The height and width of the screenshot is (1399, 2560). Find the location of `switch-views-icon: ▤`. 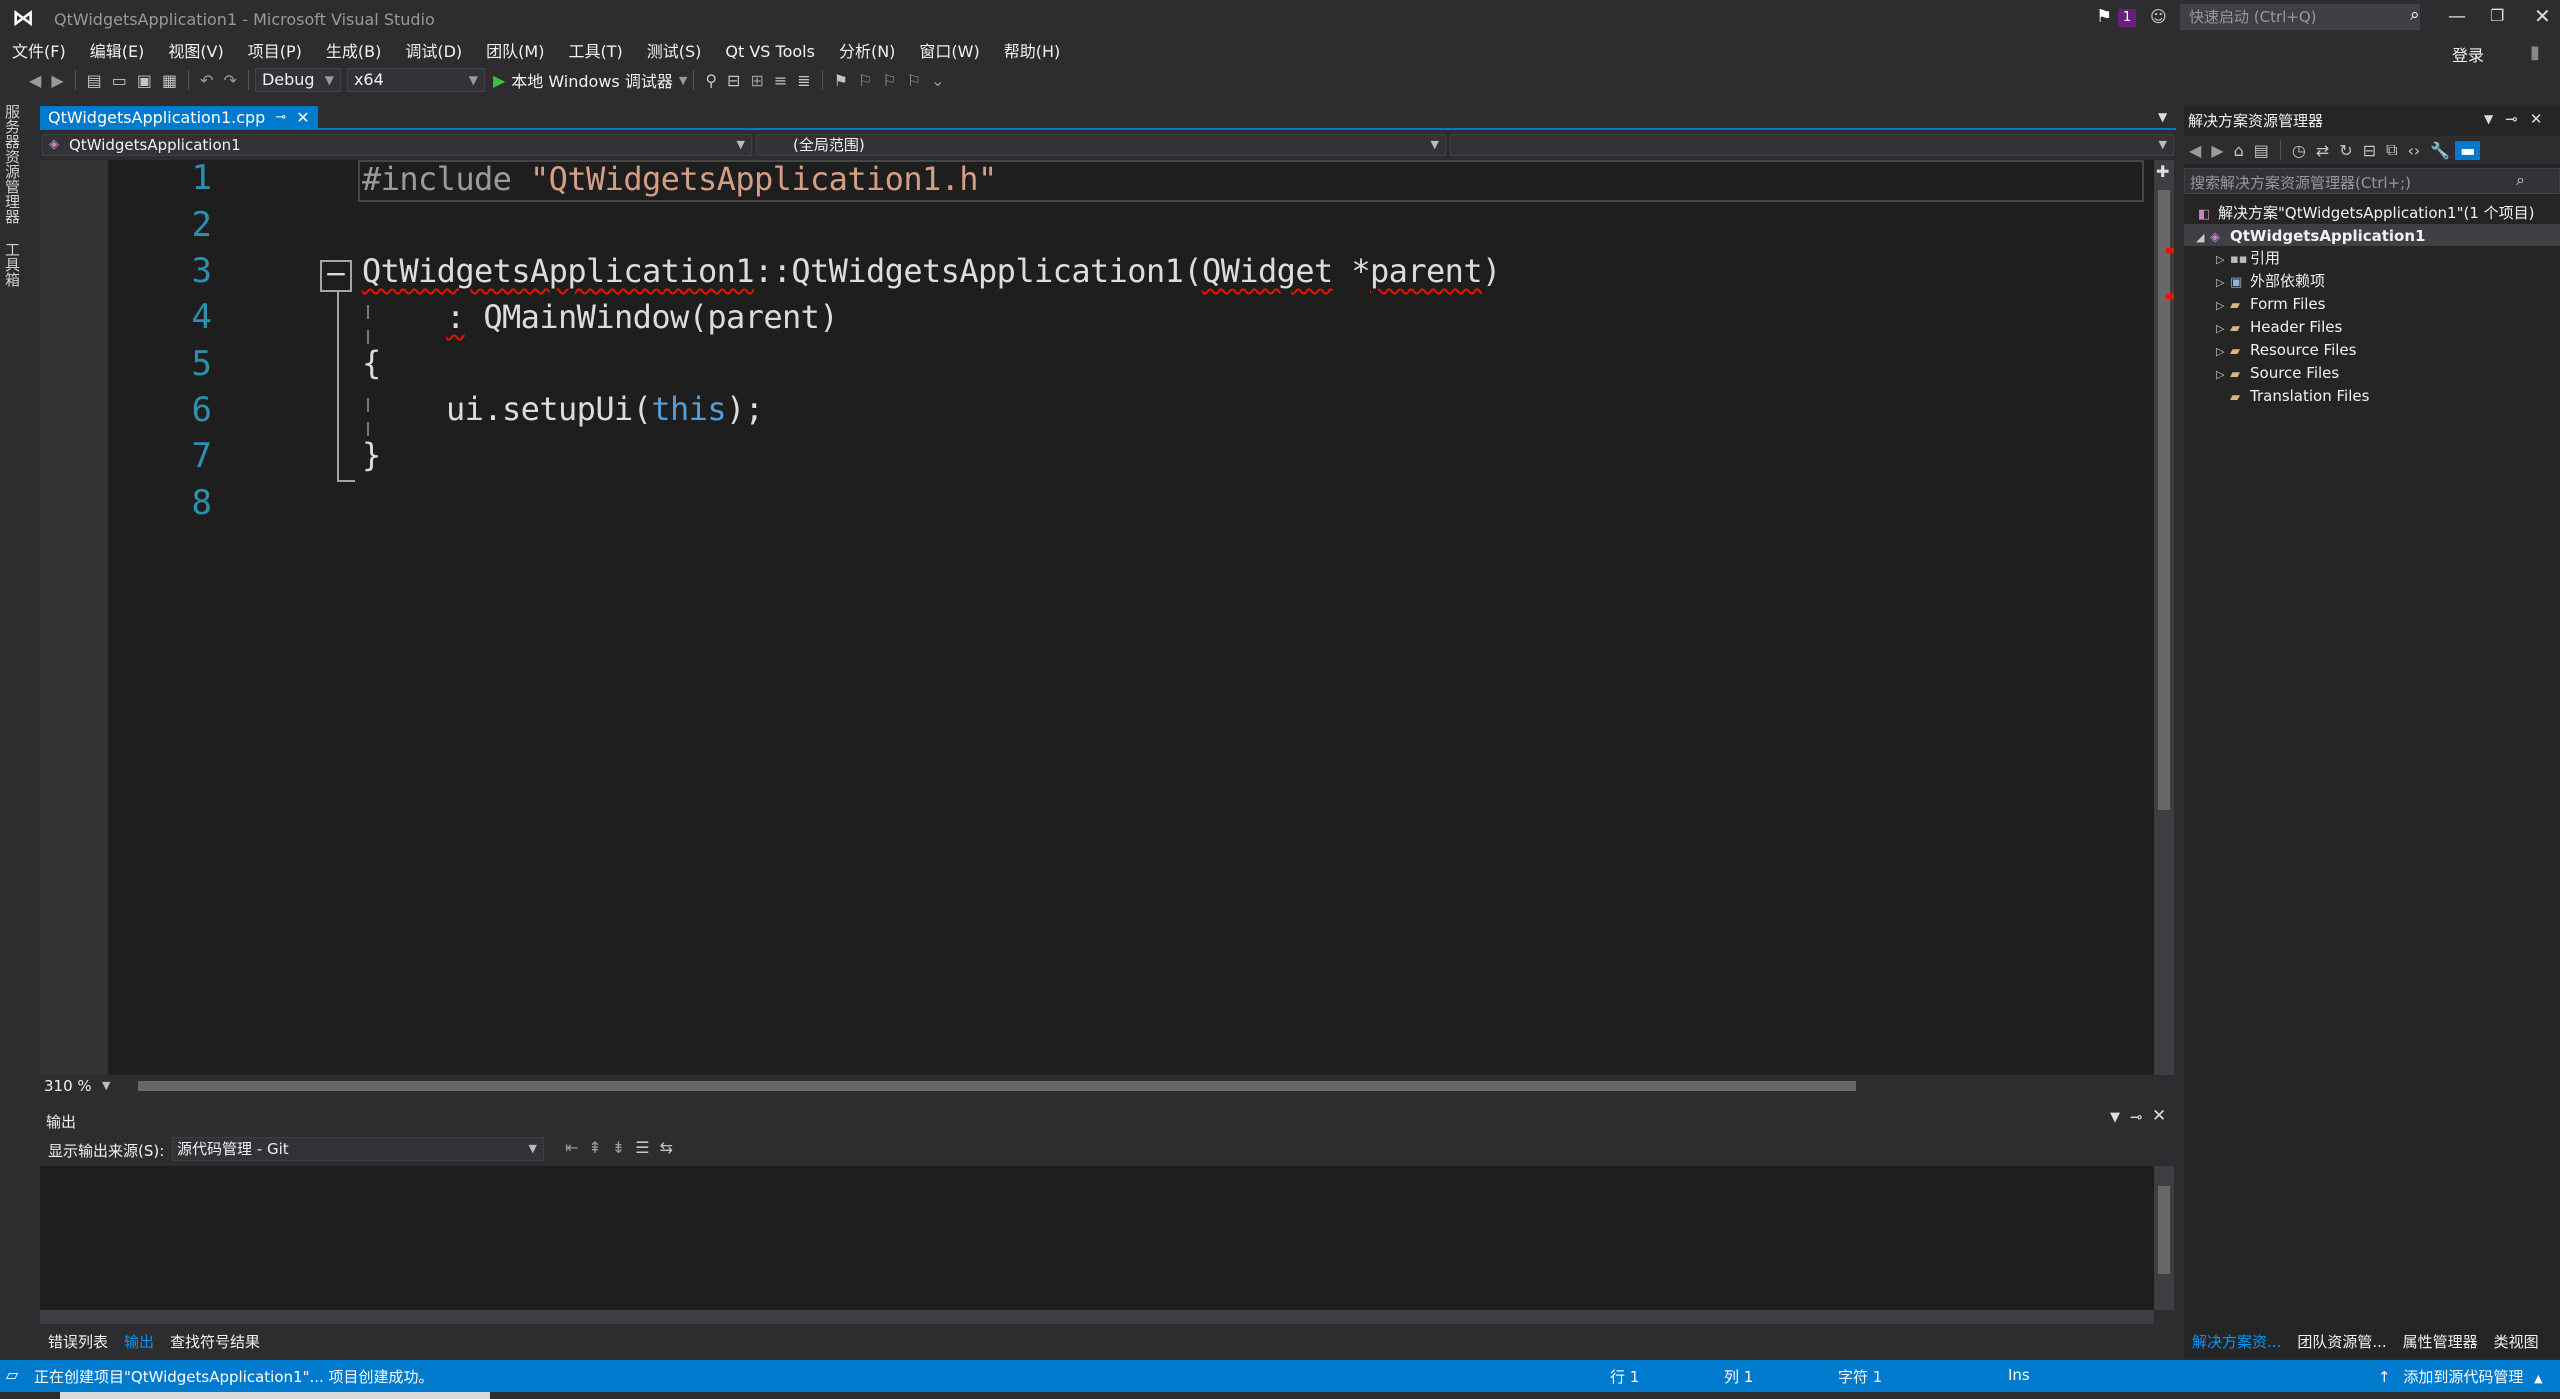

switch-views-icon: ▤ is located at coordinates (2261, 150).